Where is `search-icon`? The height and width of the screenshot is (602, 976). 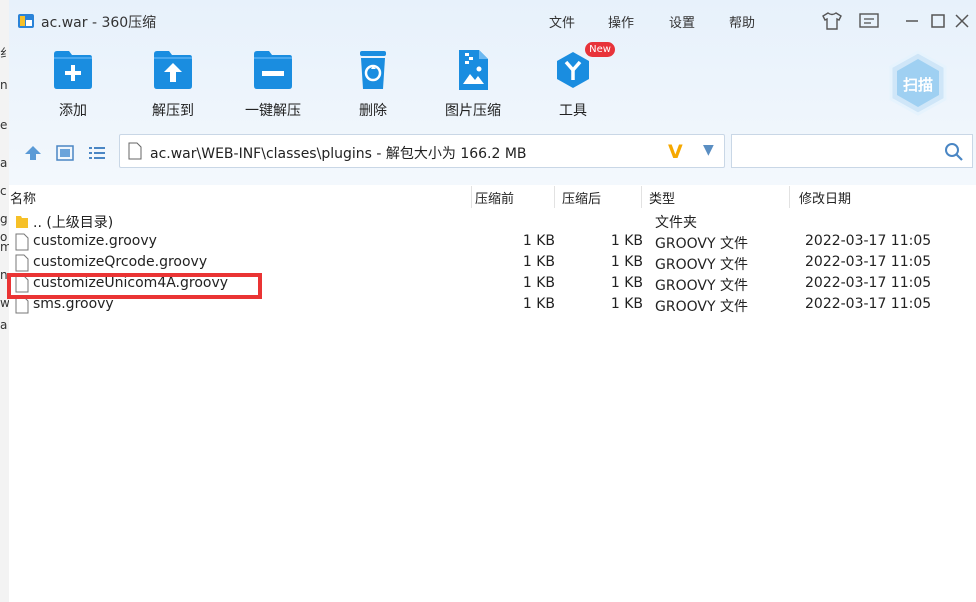 search-icon is located at coordinates (954, 152).